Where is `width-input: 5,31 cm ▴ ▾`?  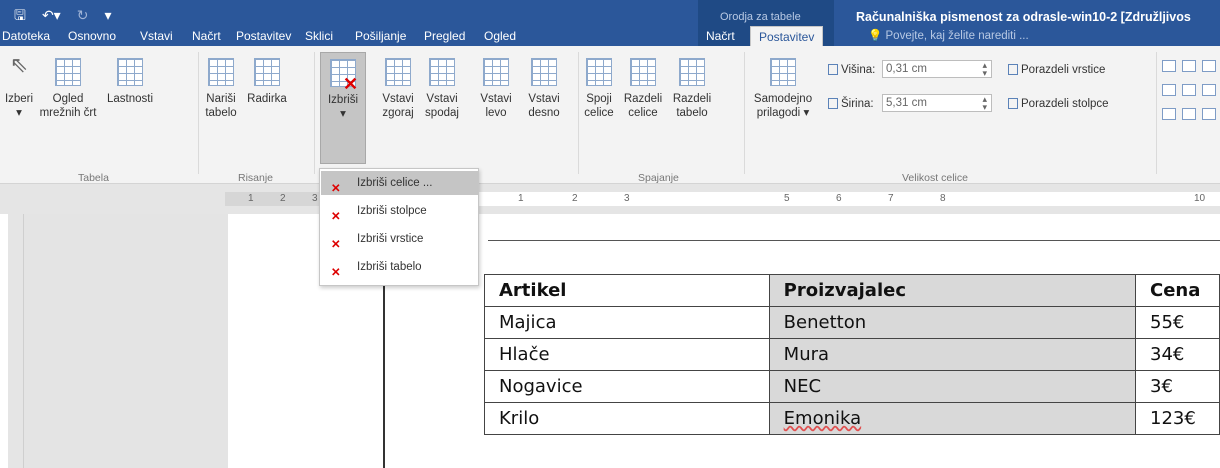
width-input: 5,31 cm ▴ ▾ is located at coordinates (937, 103).